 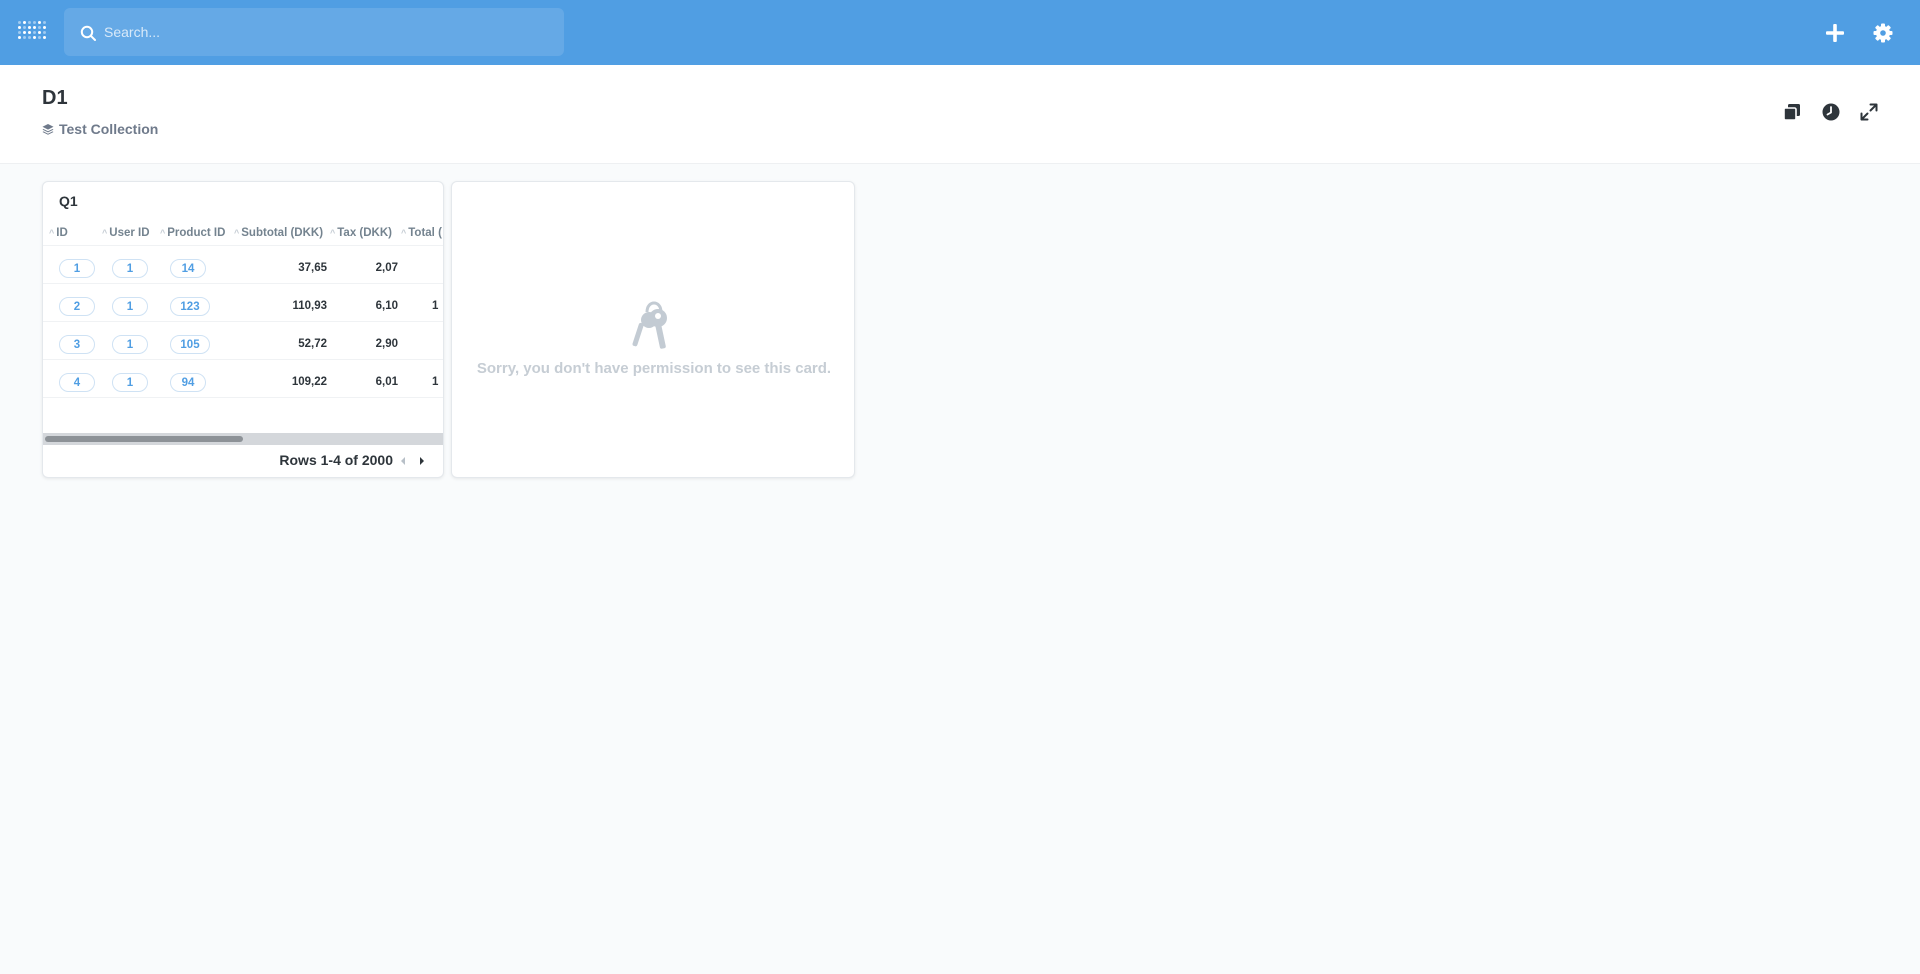 What do you see at coordinates (386, 306) in the screenshot?
I see `cell-tax: 6,10` at bounding box center [386, 306].